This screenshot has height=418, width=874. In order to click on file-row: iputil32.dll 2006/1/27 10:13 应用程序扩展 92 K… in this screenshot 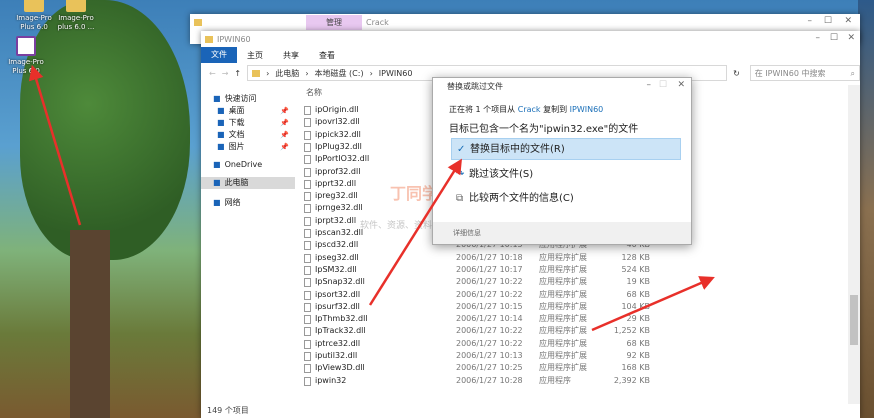, I will do `click(573, 356)`.